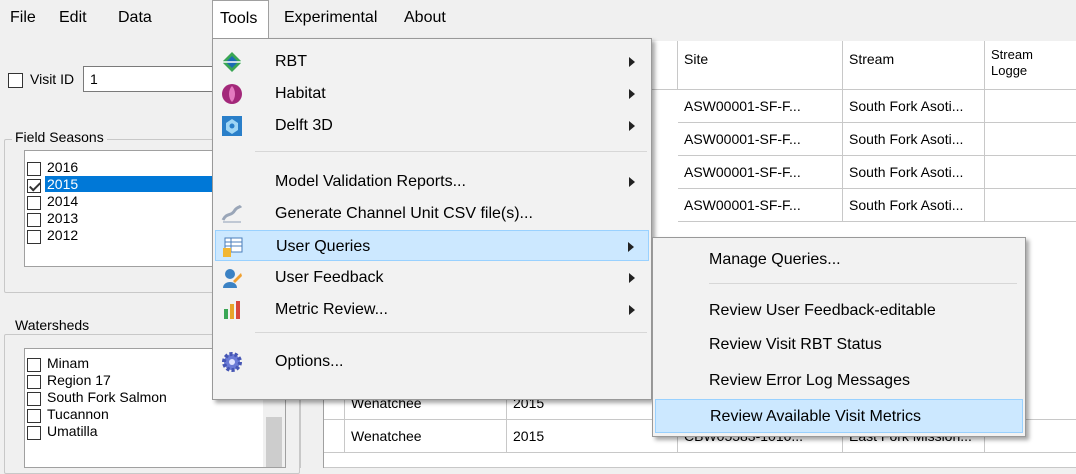 The width and height of the screenshot is (1076, 474). Describe the element at coordinates (240, 19) in the screenshot. I see `menu-tools: Tools` at that location.